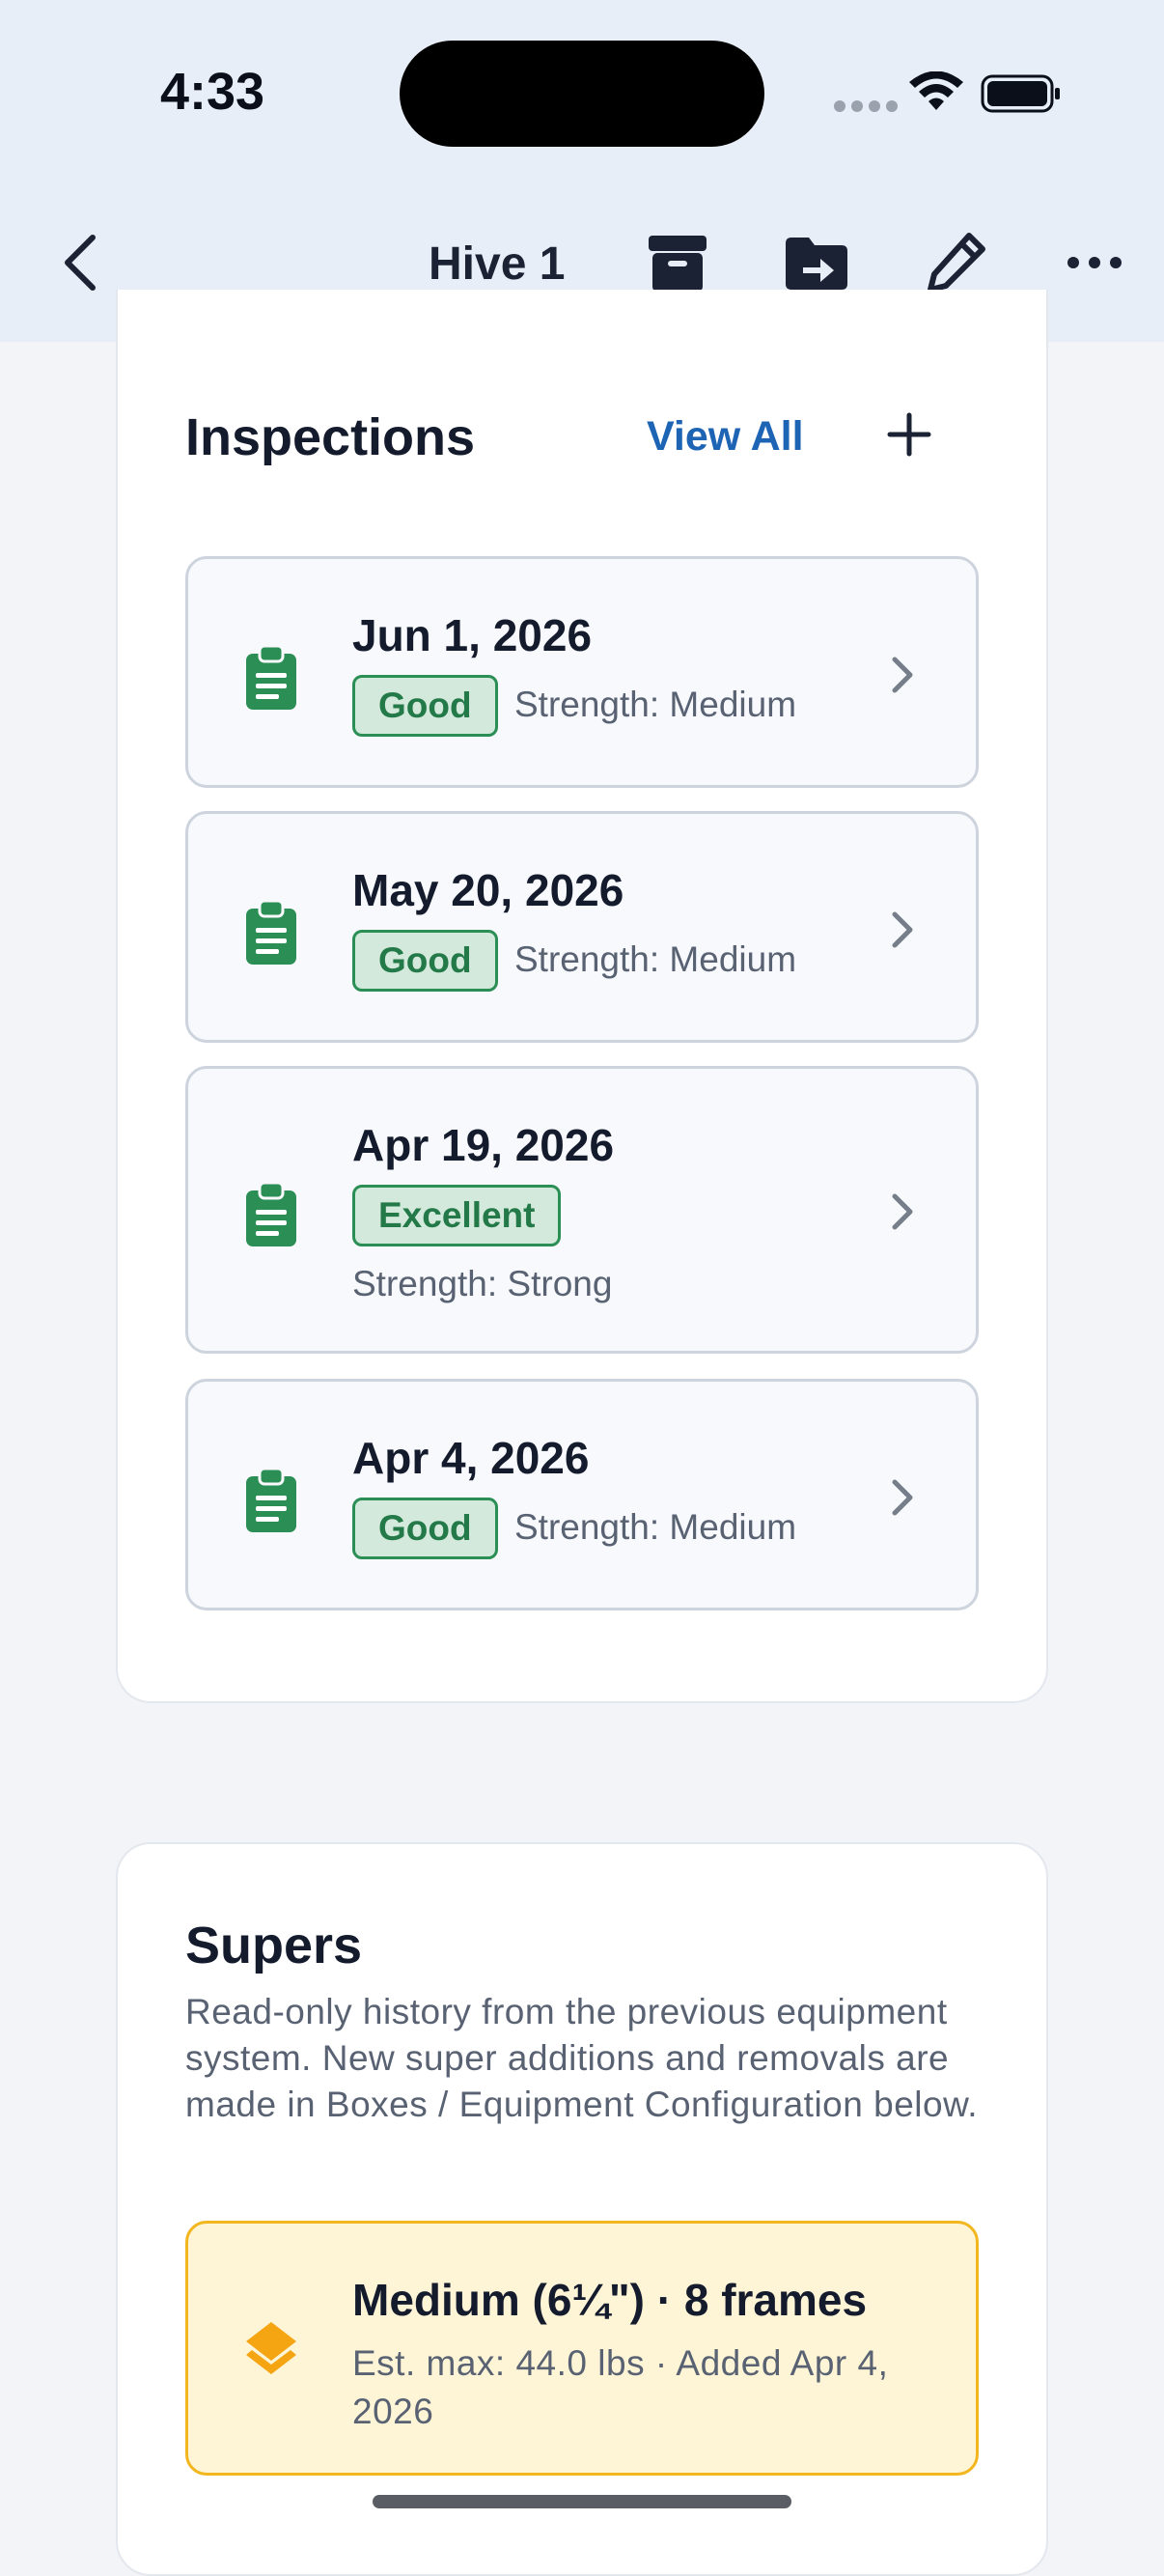 Image resolution: width=1164 pixels, height=2576 pixels. Describe the element at coordinates (1021, 94) in the screenshot. I see `battery-icon` at that location.